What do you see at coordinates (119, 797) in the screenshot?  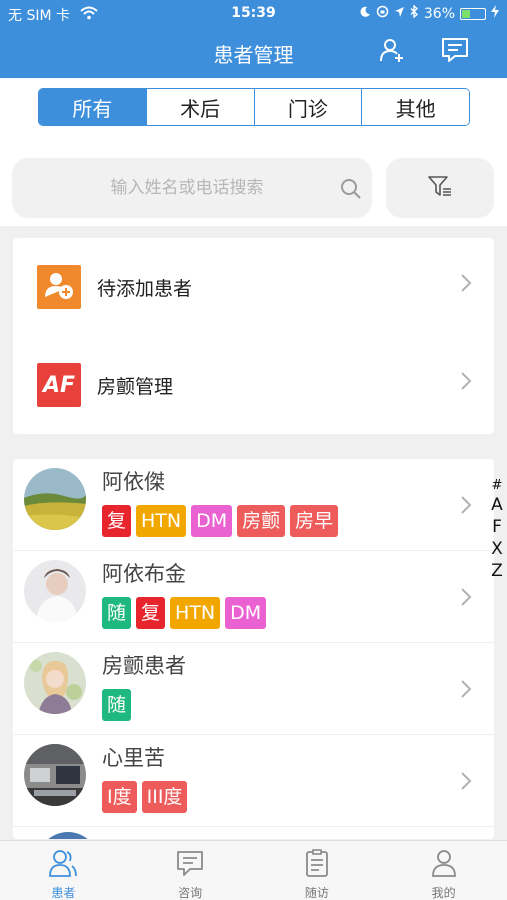 I see `diagnosis-tag: I度` at bounding box center [119, 797].